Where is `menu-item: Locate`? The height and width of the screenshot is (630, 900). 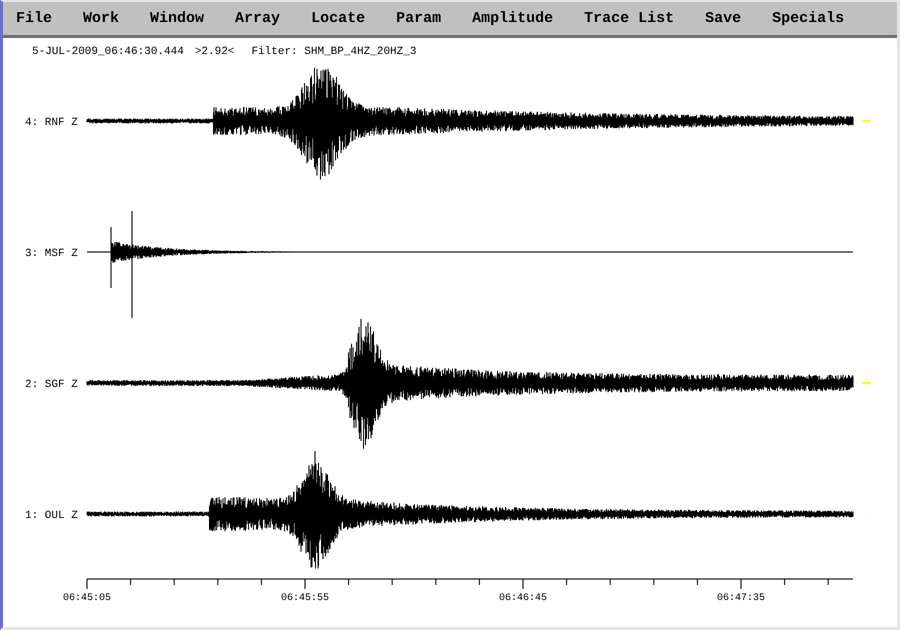 menu-item: Locate is located at coordinates (338, 18).